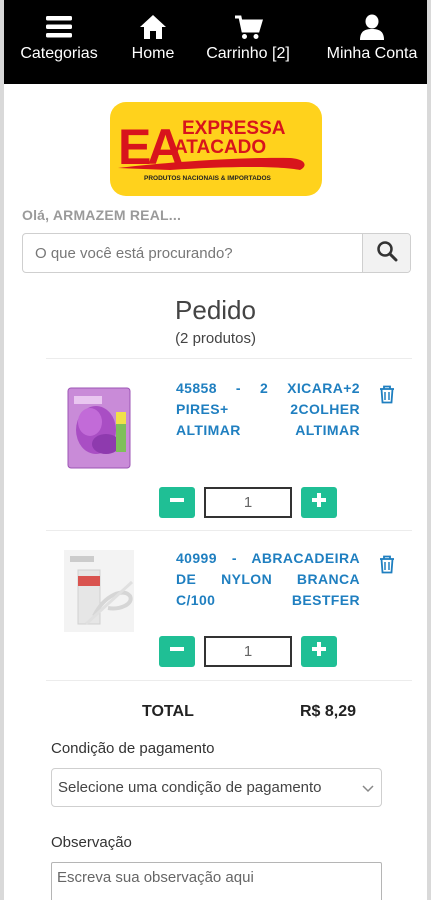  What do you see at coordinates (133, 748) in the screenshot?
I see `payment-label: Condição de pagamento` at bounding box center [133, 748].